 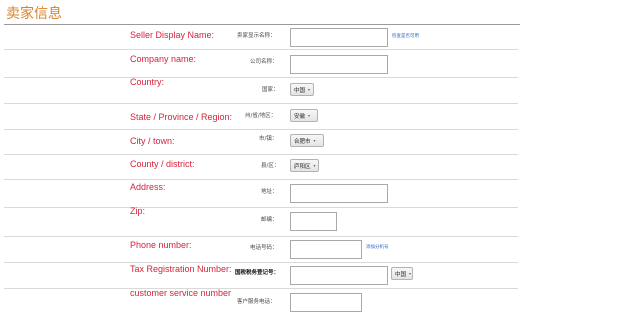 I want to click on city-cn-label: 市/镇：, so click(x=268, y=139).